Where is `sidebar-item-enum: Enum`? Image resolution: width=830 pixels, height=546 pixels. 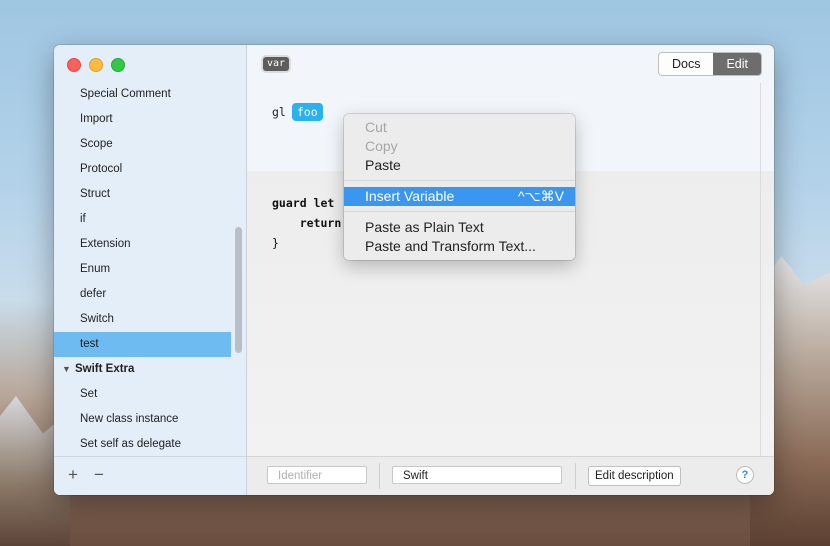 sidebar-item-enum: Enum is located at coordinates (142, 269).